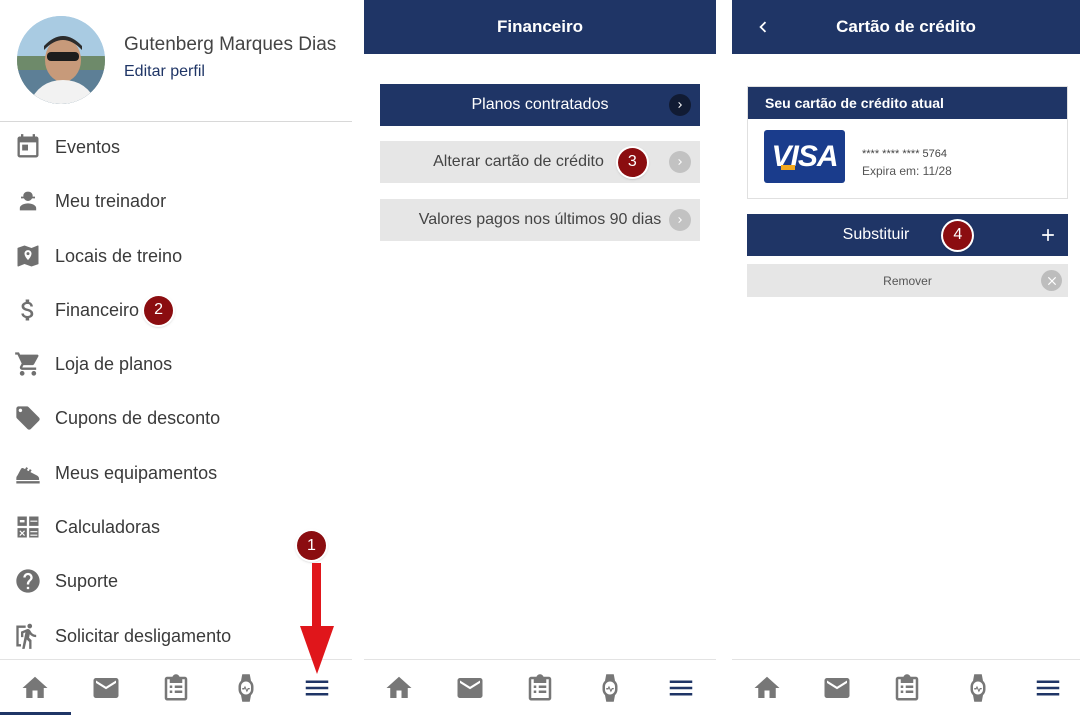  I want to click on menu-label: Solicitar desligamento, so click(143, 635).